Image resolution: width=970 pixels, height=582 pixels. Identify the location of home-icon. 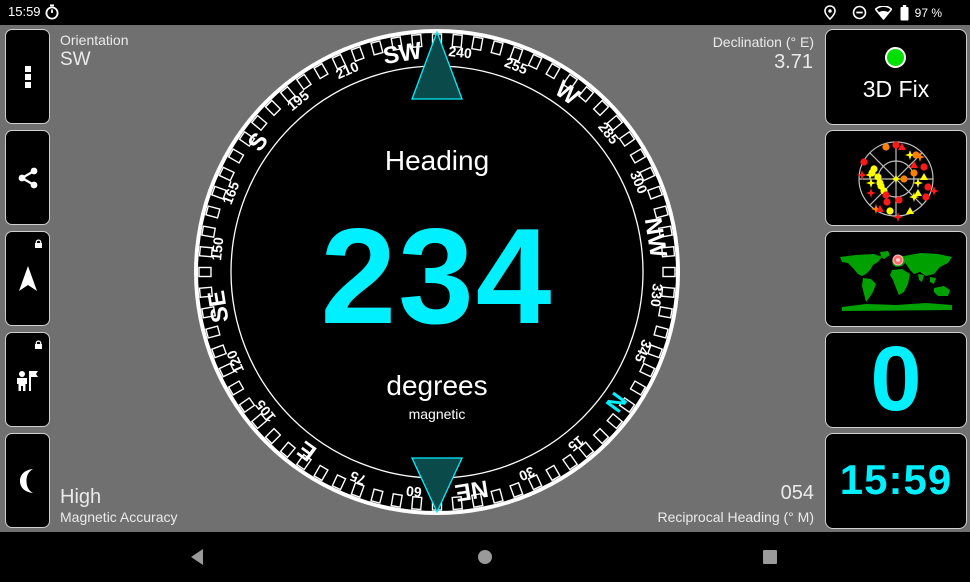
(485, 557).